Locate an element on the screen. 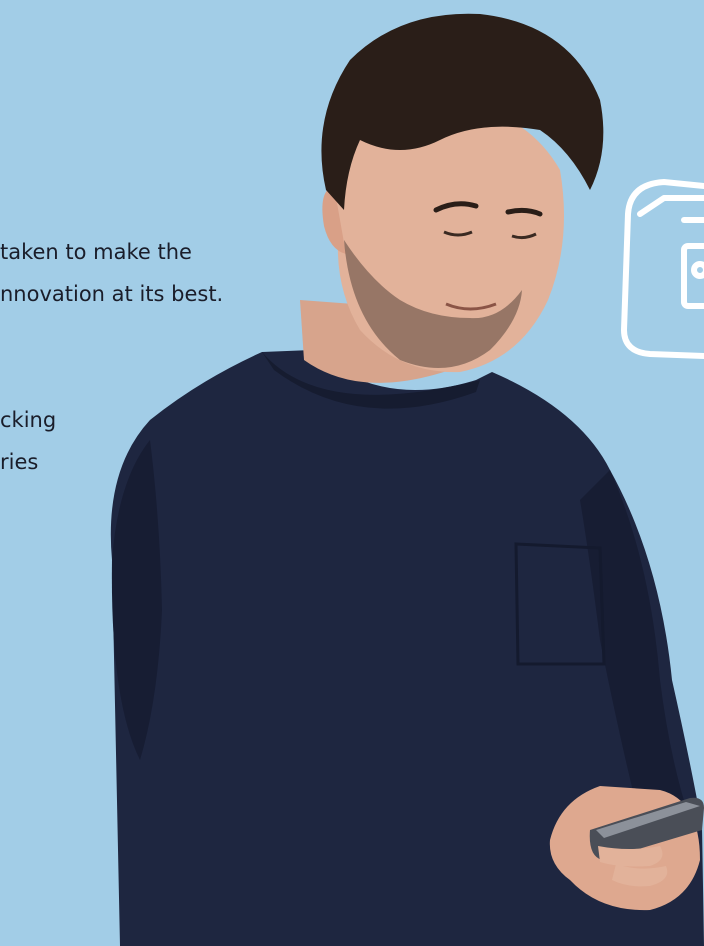  caption-line-3: cking is located at coordinates (28, 420).